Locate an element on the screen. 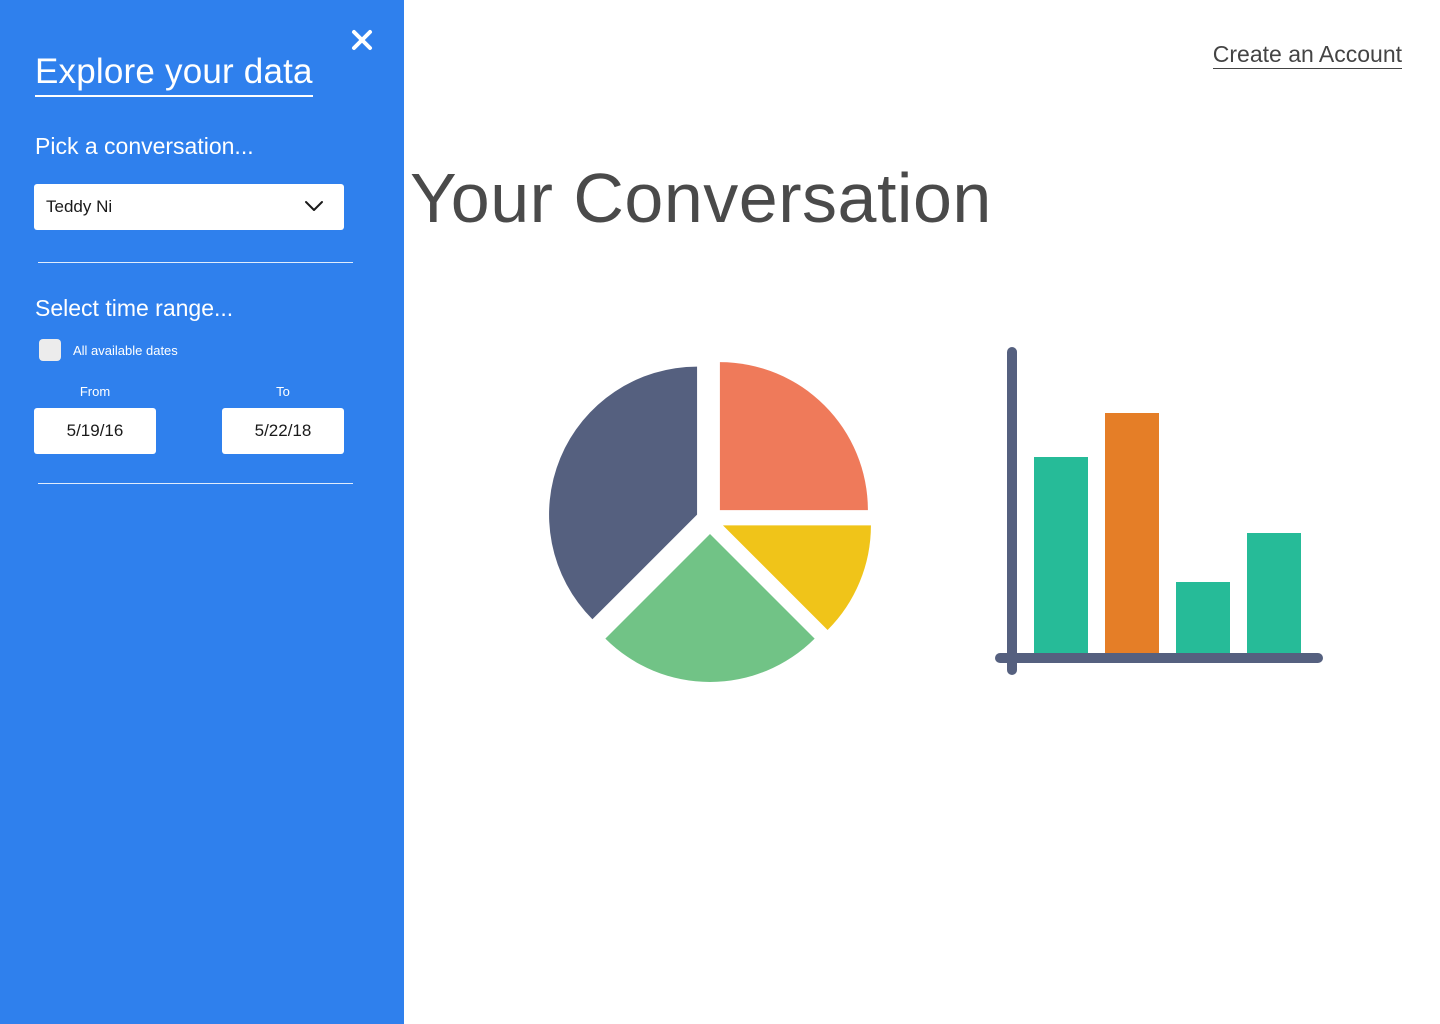  bar-chart-illustration is located at coordinates (1159, 511).